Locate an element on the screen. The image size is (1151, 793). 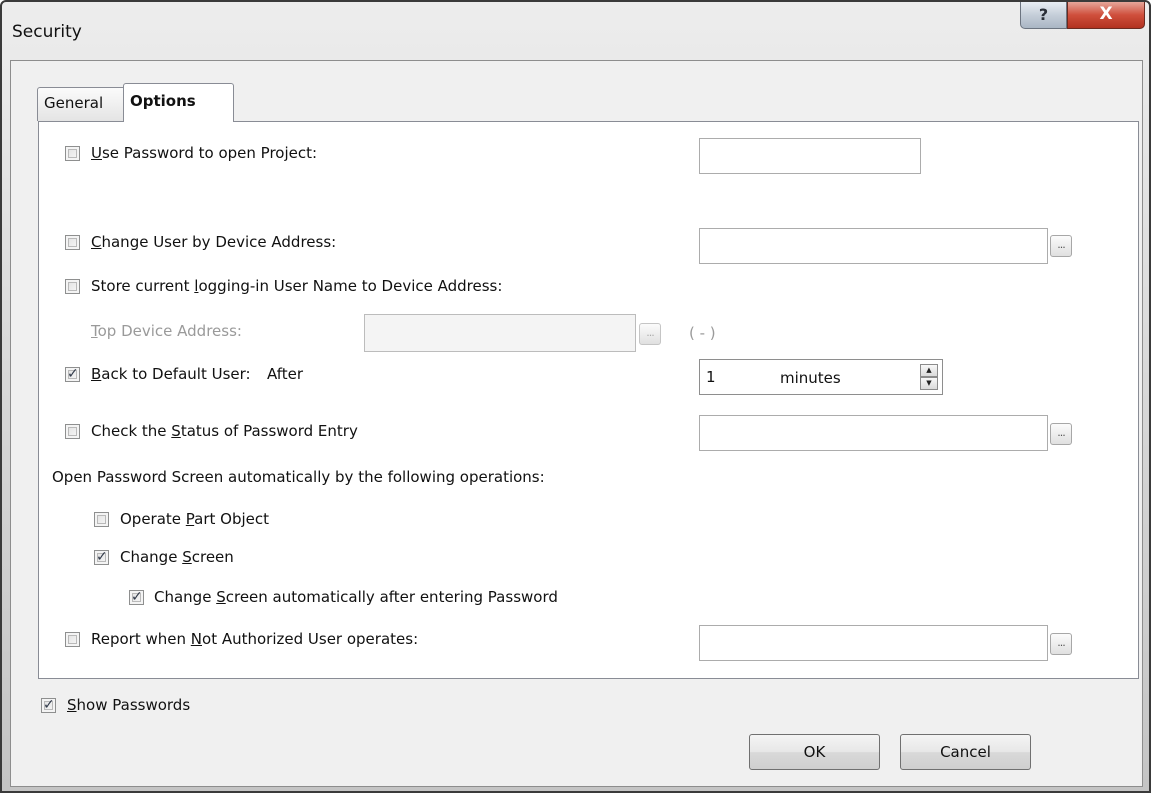
report-address-field is located at coordinates (873, 643).